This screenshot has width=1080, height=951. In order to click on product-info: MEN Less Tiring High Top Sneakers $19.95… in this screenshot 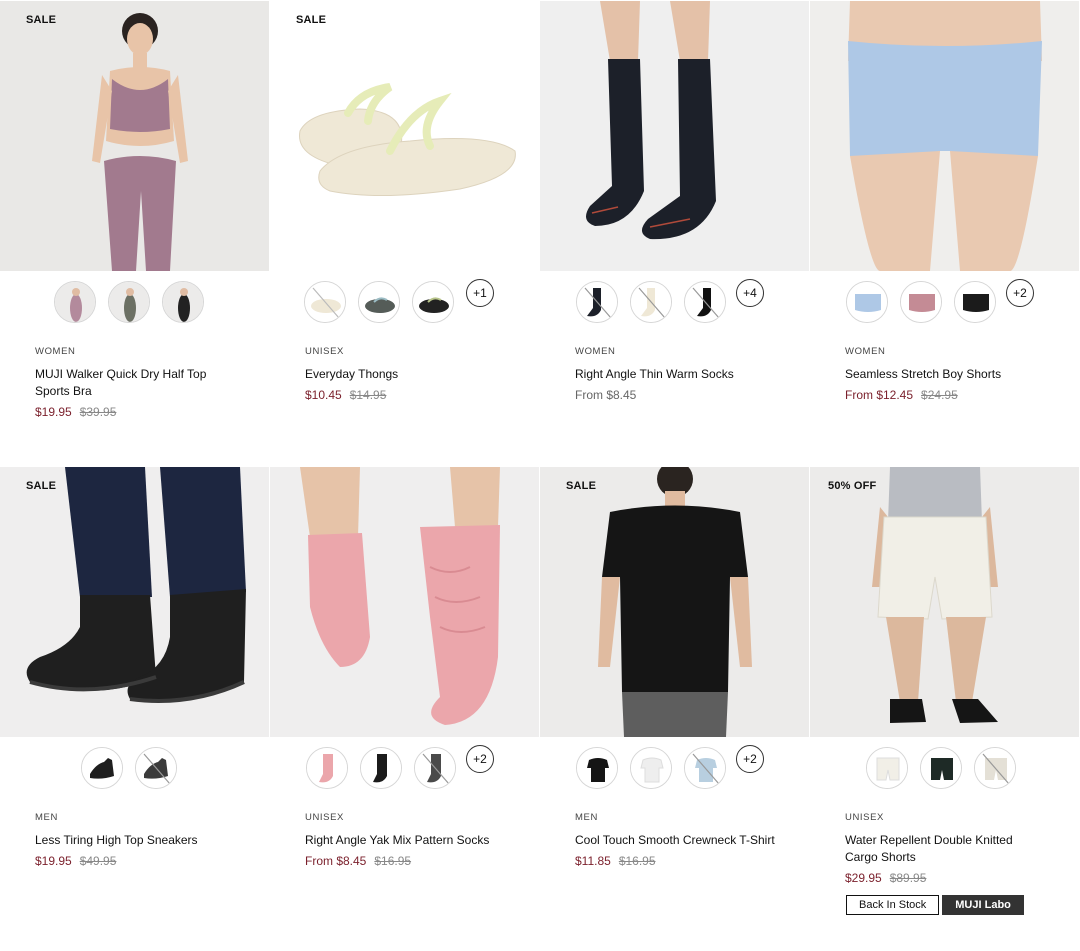, I will do `click(135, 840)`.